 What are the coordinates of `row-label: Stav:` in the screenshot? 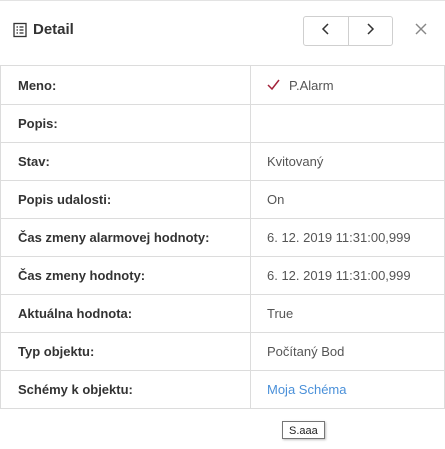 It's located at (125, 161).